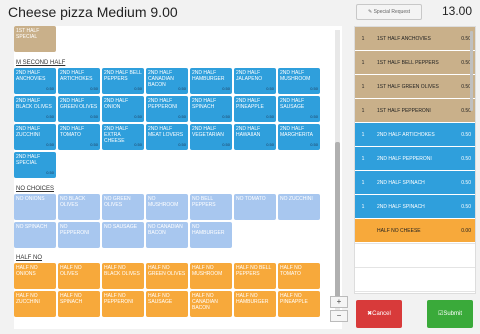 Image resolution: width=480 pixels, height=334 pixels. I want to click on order-row: 1 1ST HALF GREEN OLIVES 0.50, so click(415, 86).